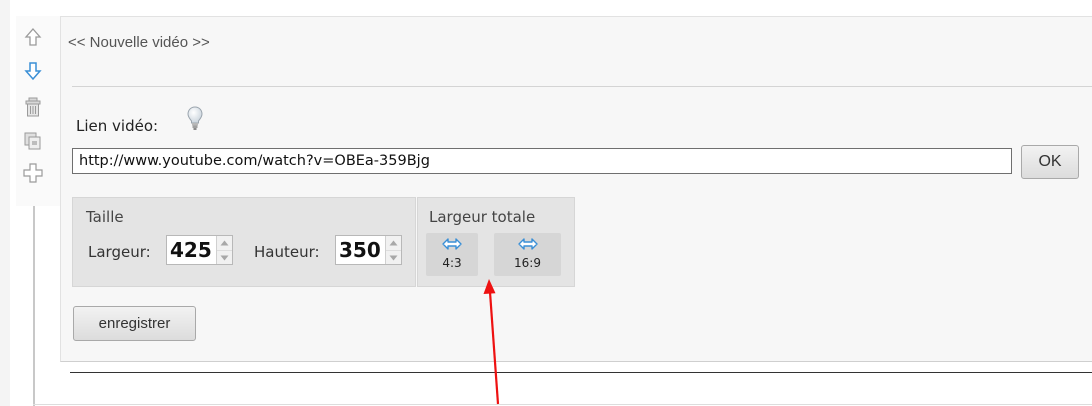 Image resolution: width=1092 pixels, height=406 pixels. What do you see at coordinates (33, 107) in the screenshot?
I see `trash-icon` at bounding box center [33, 107].